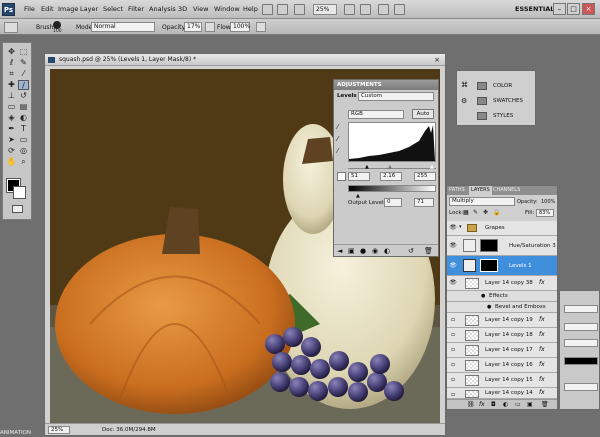 The image size is (600, 437). What do you see at coordinates (282, 9) in the screenshot?
I see `mini-bridge-icon` at bounding box center [282, 9].